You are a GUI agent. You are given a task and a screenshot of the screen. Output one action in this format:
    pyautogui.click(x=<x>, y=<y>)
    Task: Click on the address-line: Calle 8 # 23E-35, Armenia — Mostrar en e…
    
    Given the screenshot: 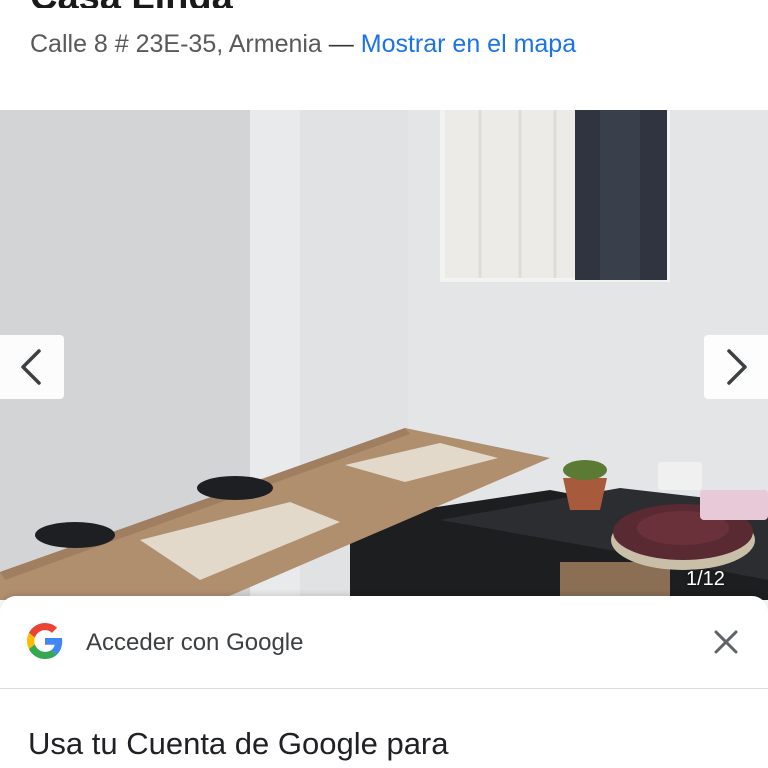 What is the action you would take?
    pyautogui.click(x=303, y=44)
    